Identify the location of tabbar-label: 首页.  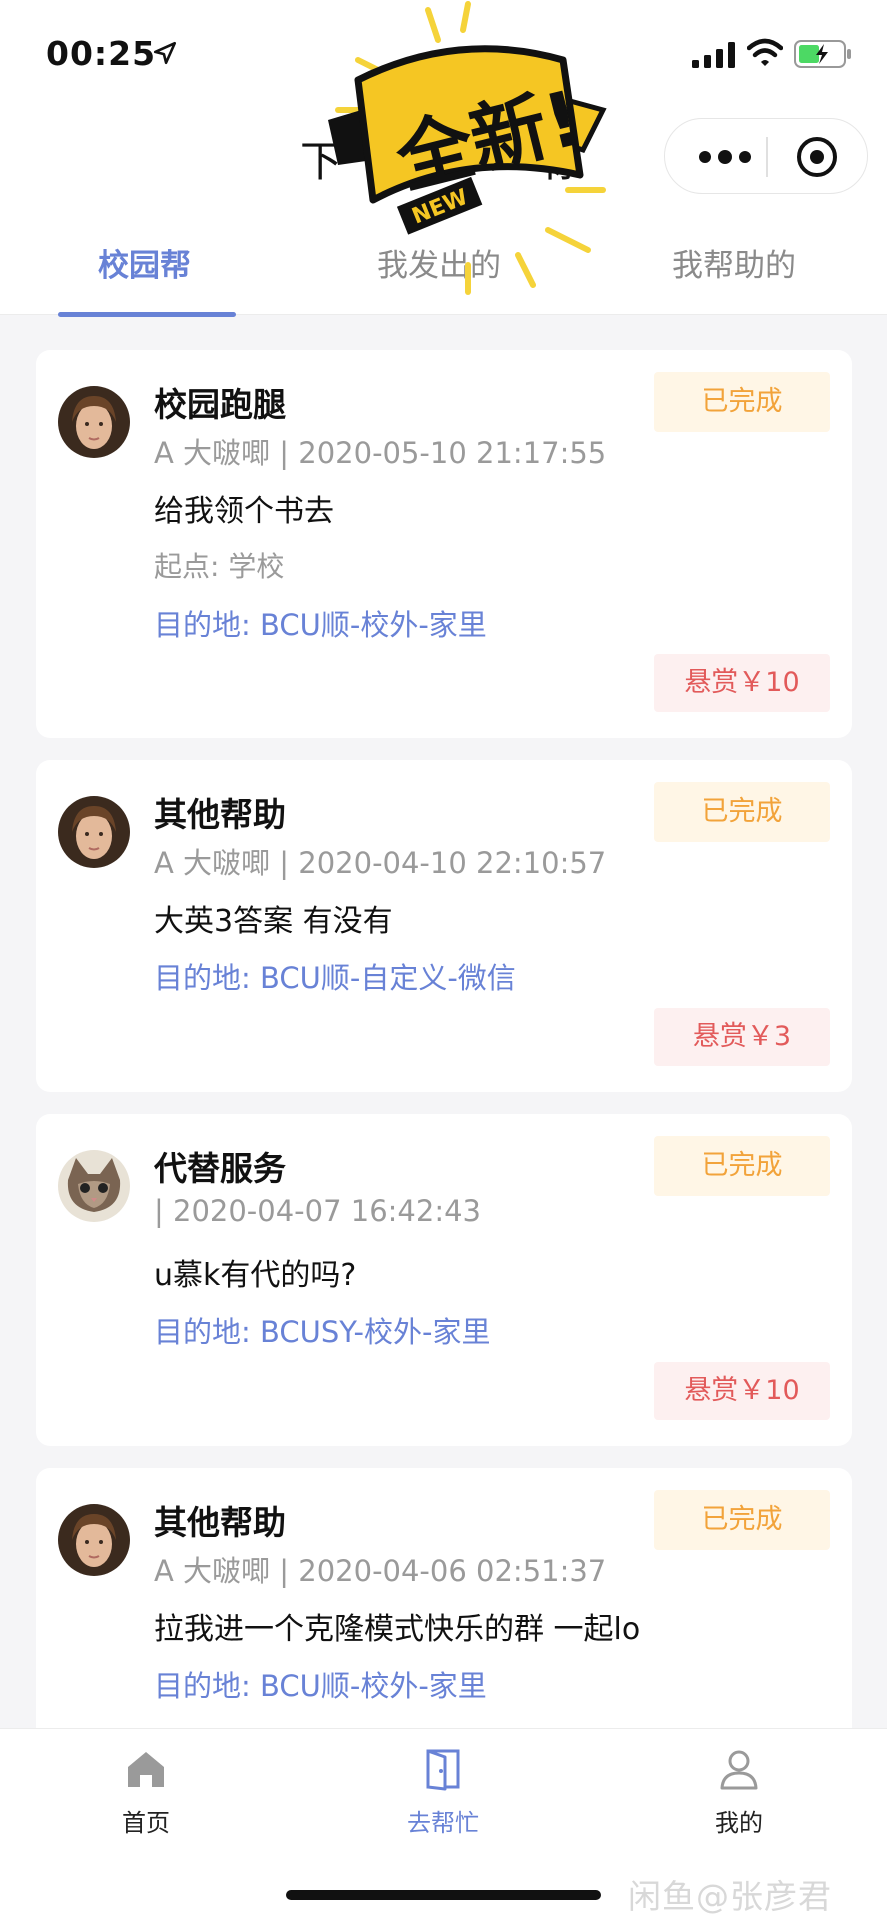
(146, 1823).